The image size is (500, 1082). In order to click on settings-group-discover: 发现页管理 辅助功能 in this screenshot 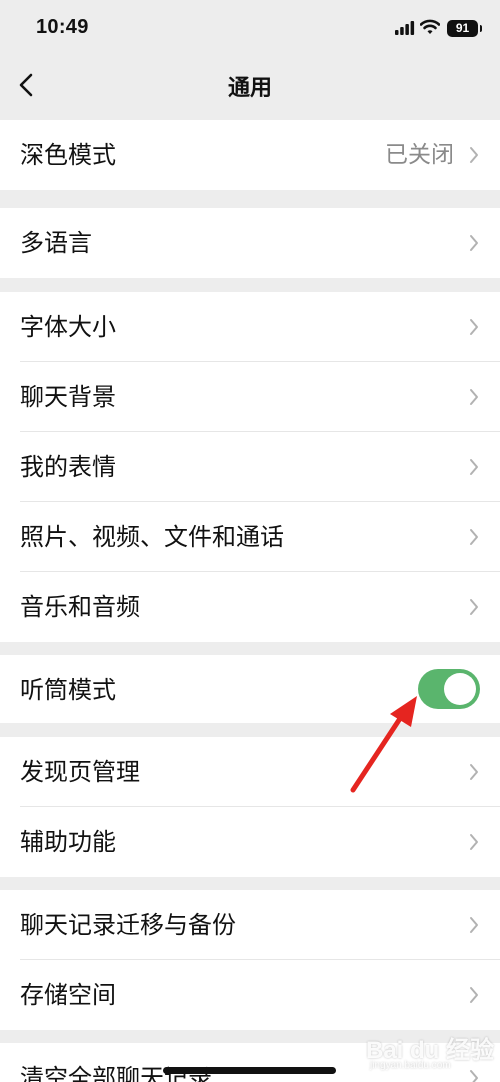, I will do `click(250, 807)`.